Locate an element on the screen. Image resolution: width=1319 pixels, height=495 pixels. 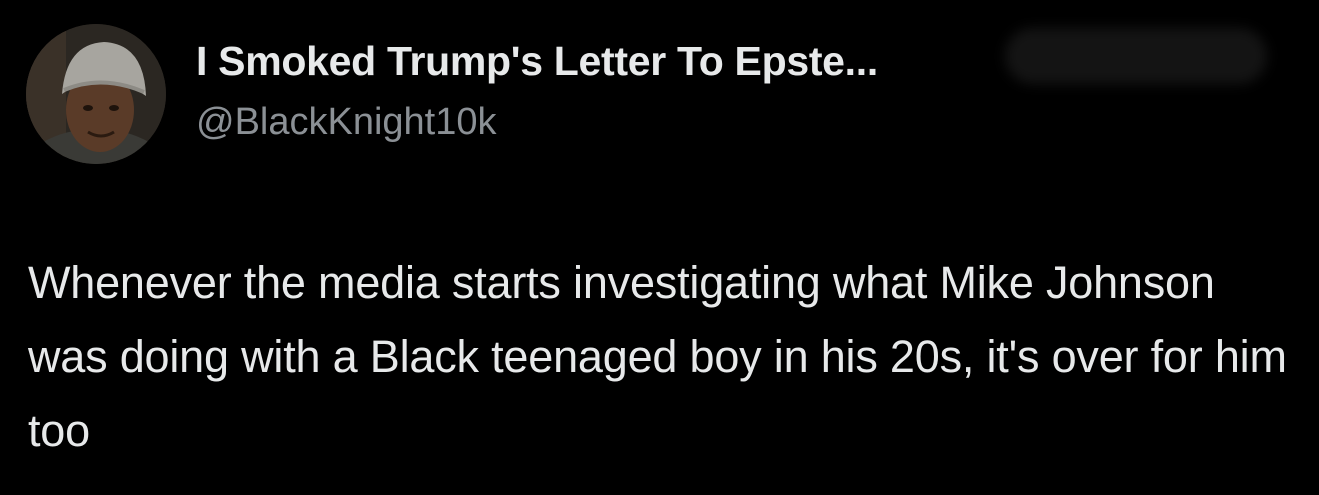
author-handle: @BlackKnight10k is located at coordinates (346, 122).